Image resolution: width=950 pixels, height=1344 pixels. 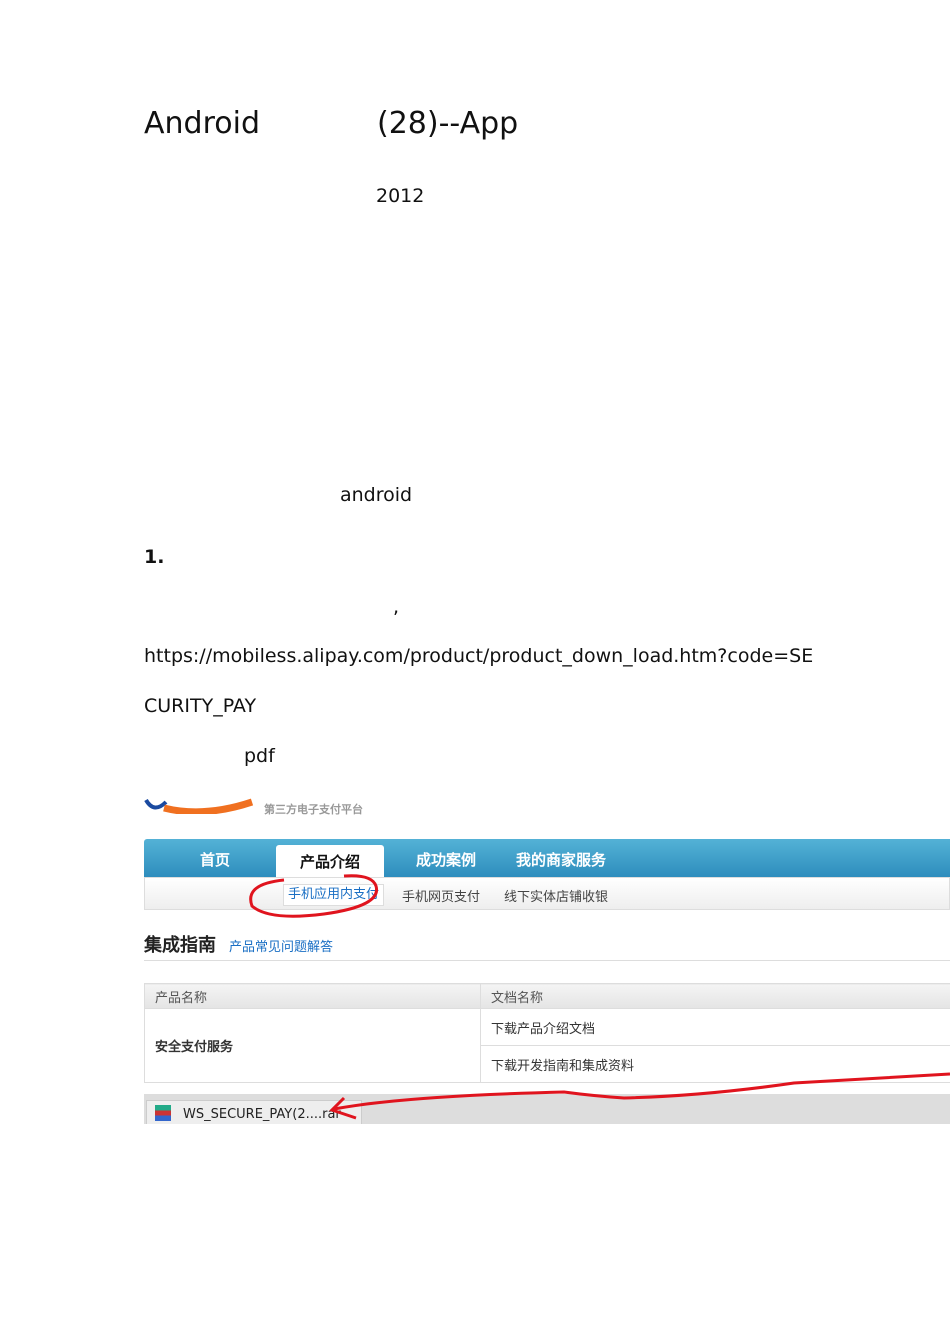 I want to click on red-annotation, so click(x=599, y=997).